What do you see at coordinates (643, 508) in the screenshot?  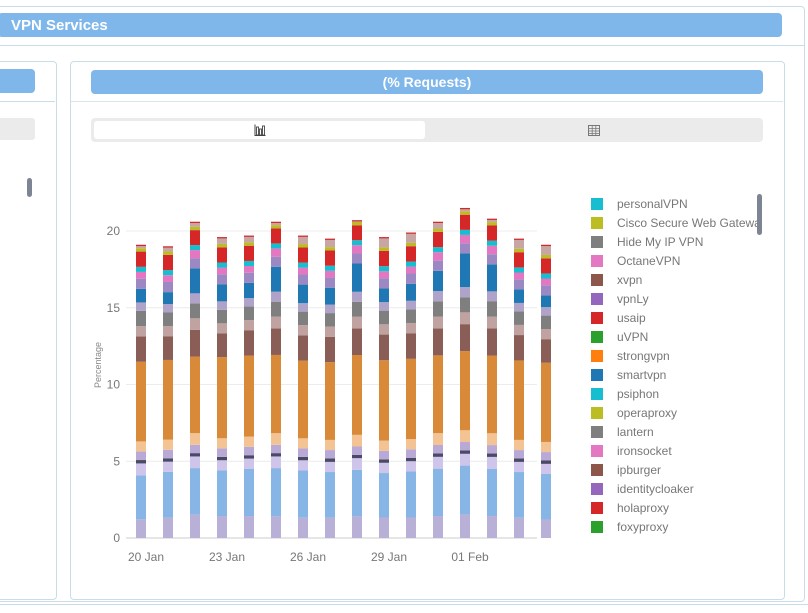 I see `legend-label: holaproxy` at bounding box center [643, 508].